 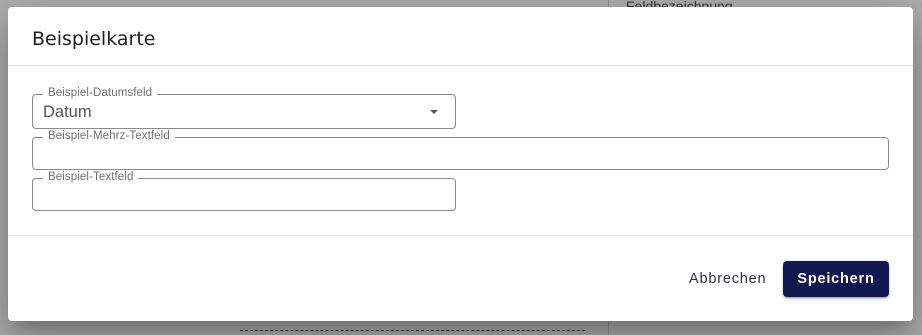 What do you see at coordinates (67, 112) in the screenshot?
I see `date-field-value: Datum` at bounding box center [67, 112].